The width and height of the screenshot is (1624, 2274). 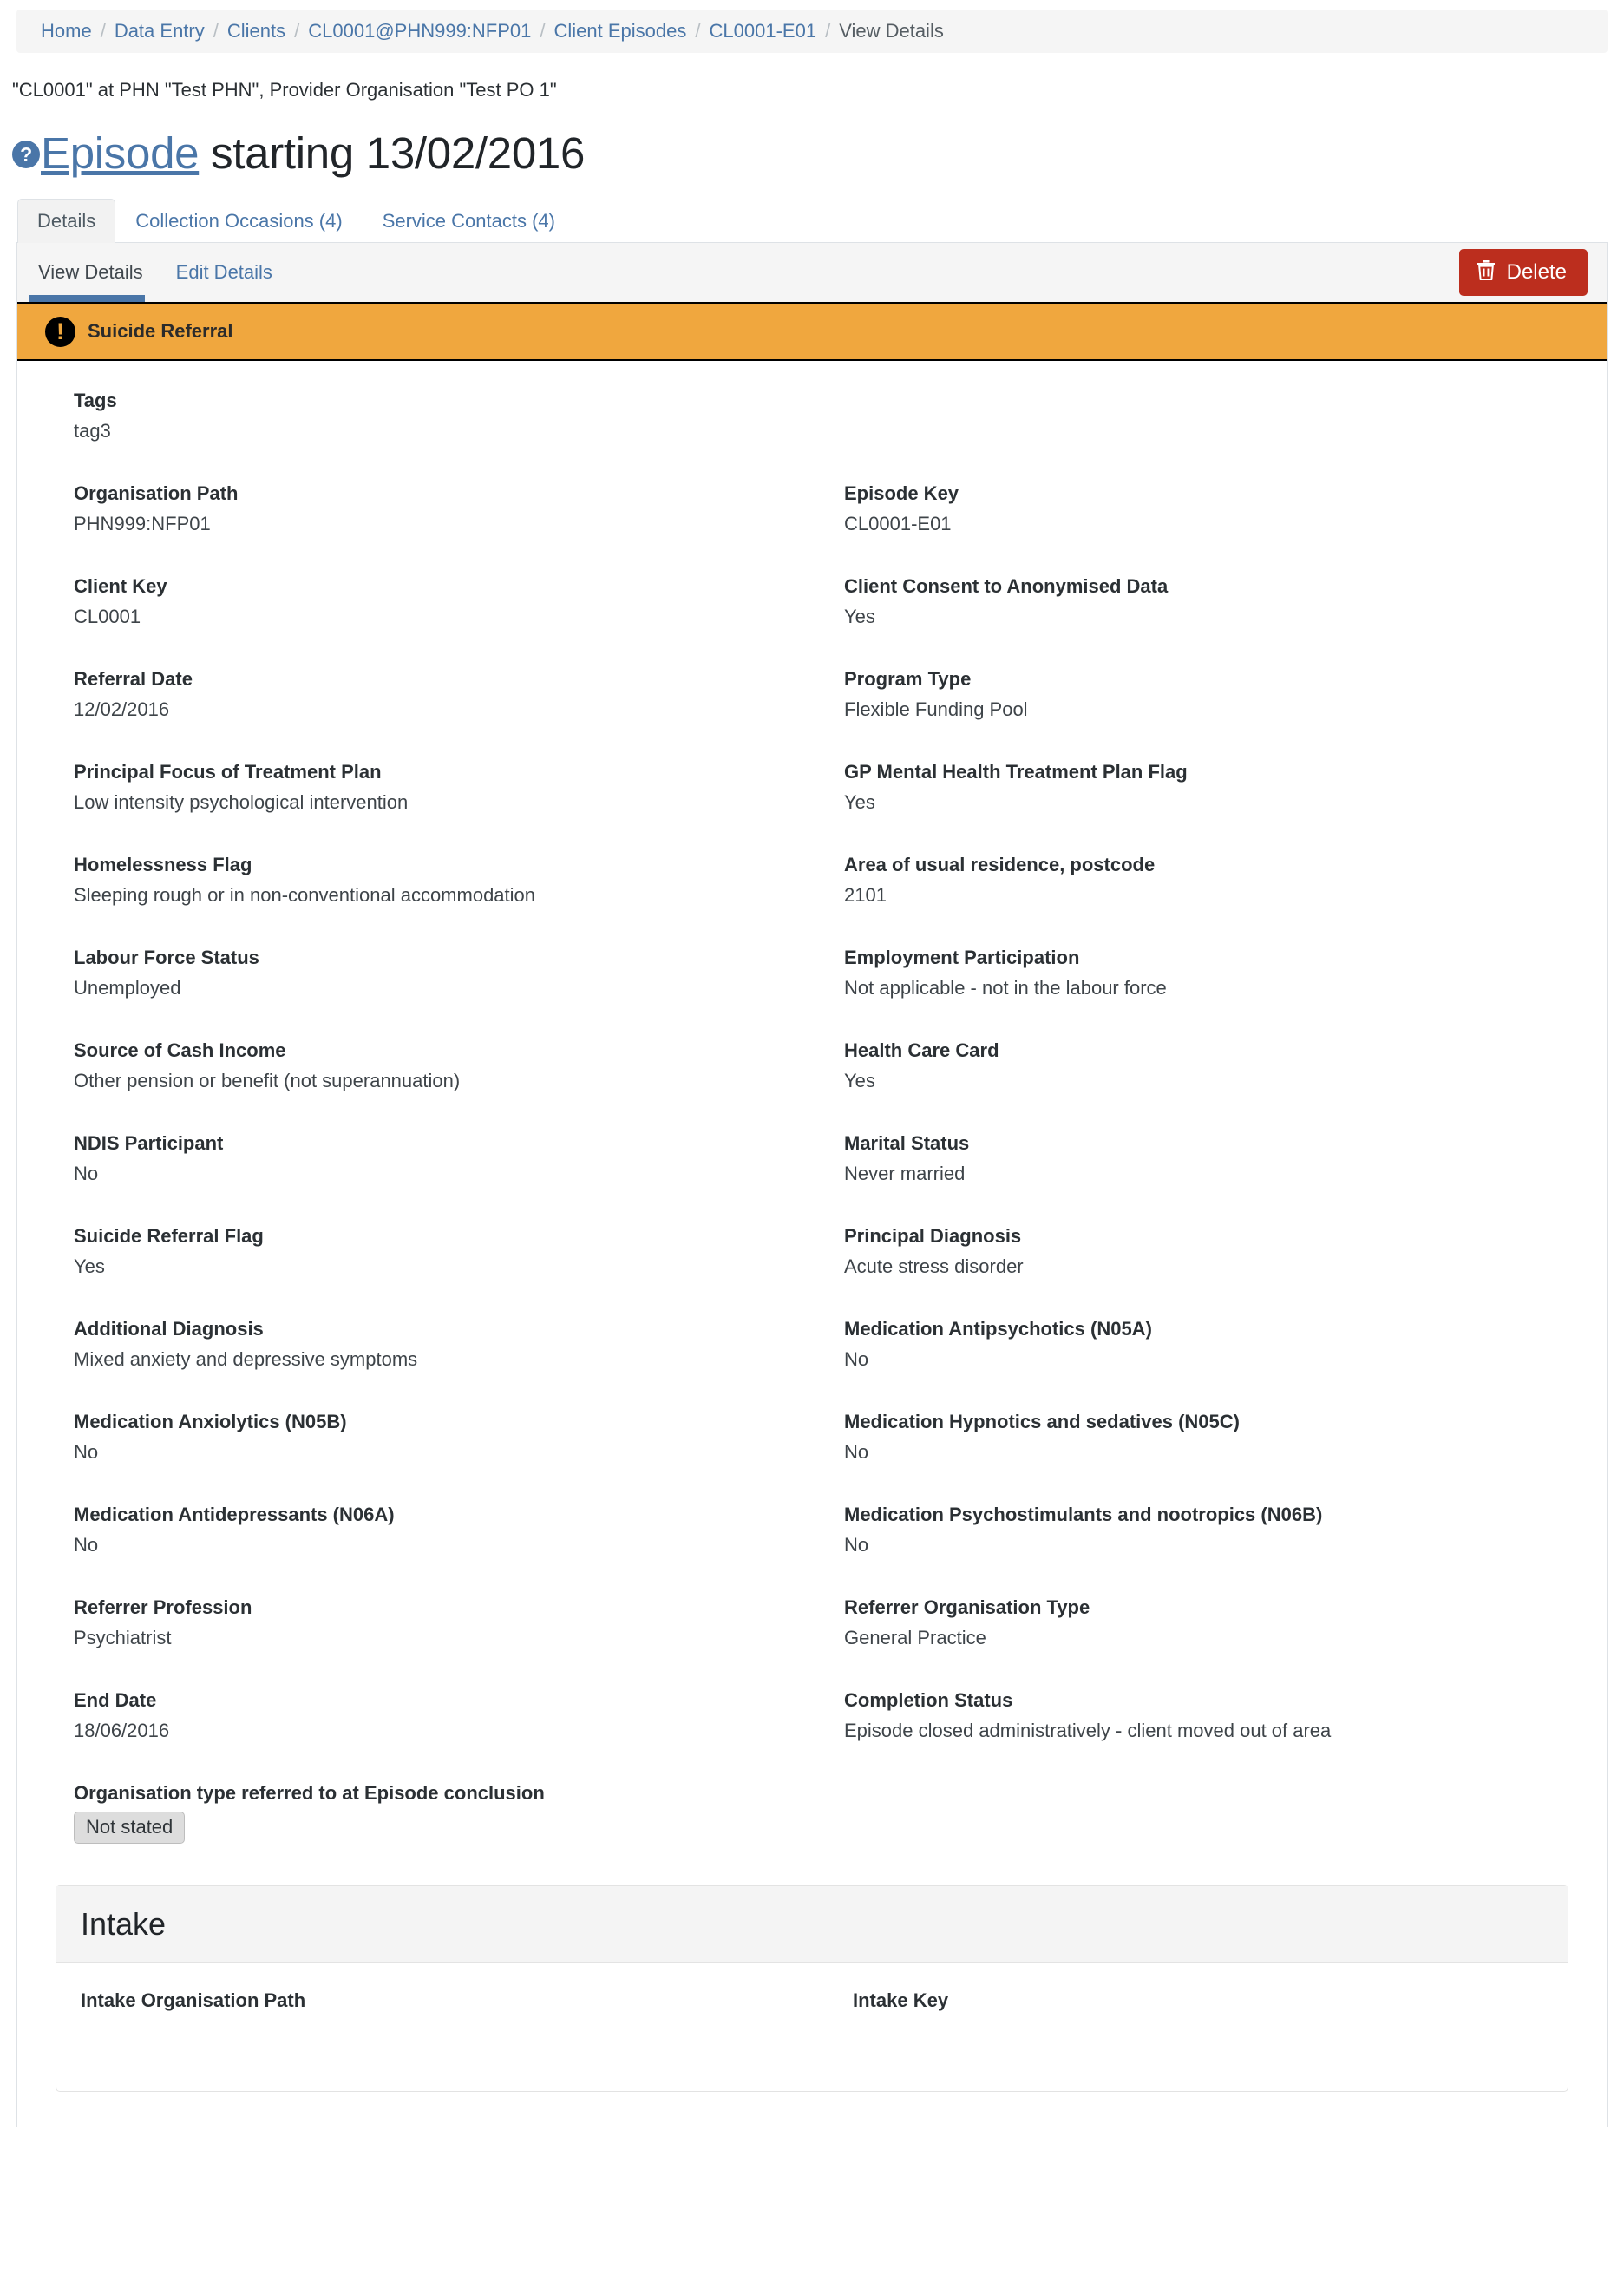 What do you see at coordinates (459, 1715) in the screenshot?
I see `field-end-date: End Date 18/06/2016` at bounding box center [459, 1715].